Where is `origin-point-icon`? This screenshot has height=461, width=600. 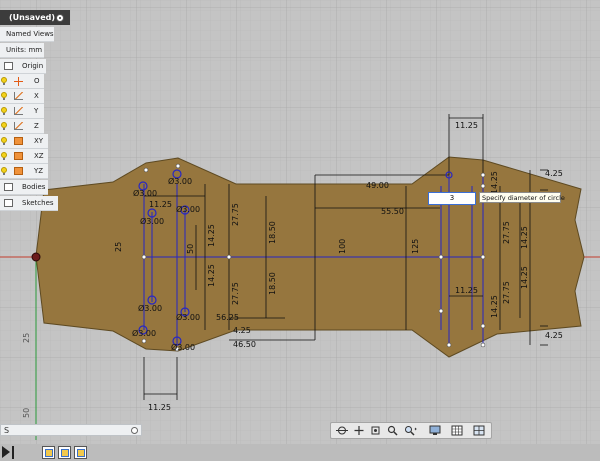 origin-point-icon is located at coordinates (18, 81).